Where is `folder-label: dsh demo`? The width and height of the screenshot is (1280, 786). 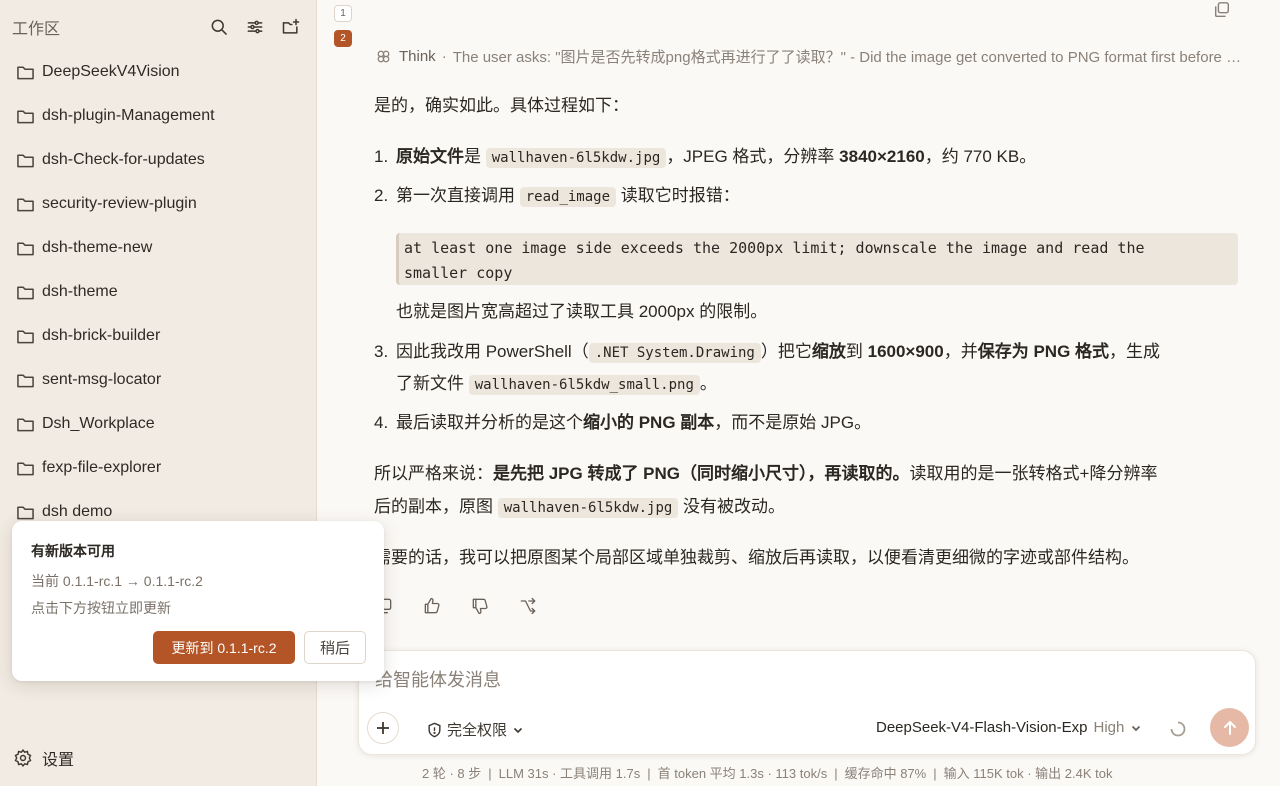
folder-label: dsh demo is located at coordinates (77, 511).